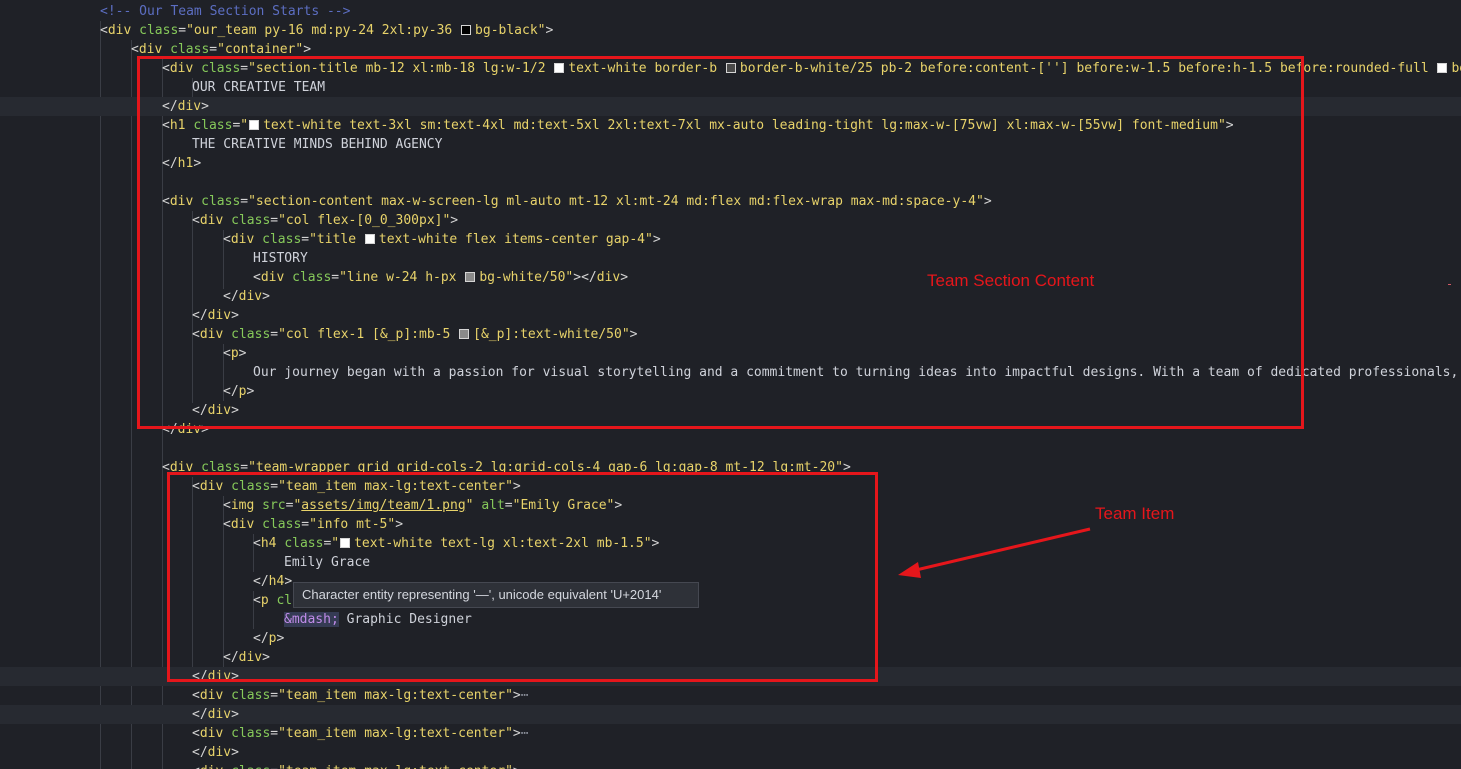 The height and width of the screenshot is (769, 1461). Describe the element at coordinates (730, 144) in the screenshot. I see `code-line: THE CREATIVE MINDS BEHIND AGENCY` at that location.